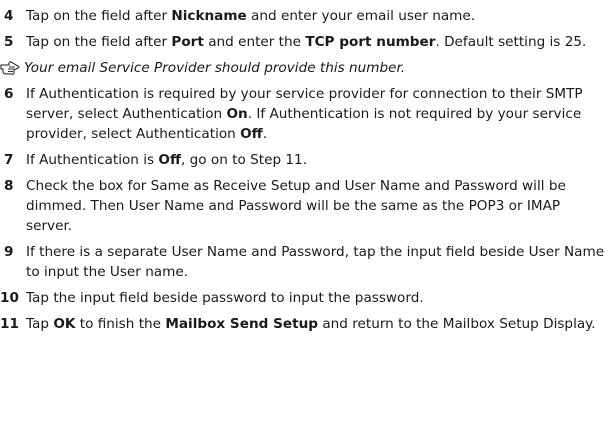  What do you see at coordinates (9, 94) in the screenshot?
I see `step-number: 6` at bounding box center [9, 94].